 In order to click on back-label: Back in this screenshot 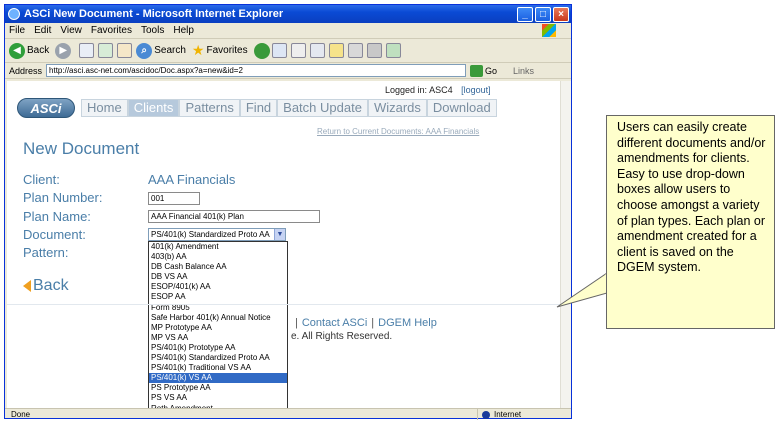, I will do `click(51, 285)`.